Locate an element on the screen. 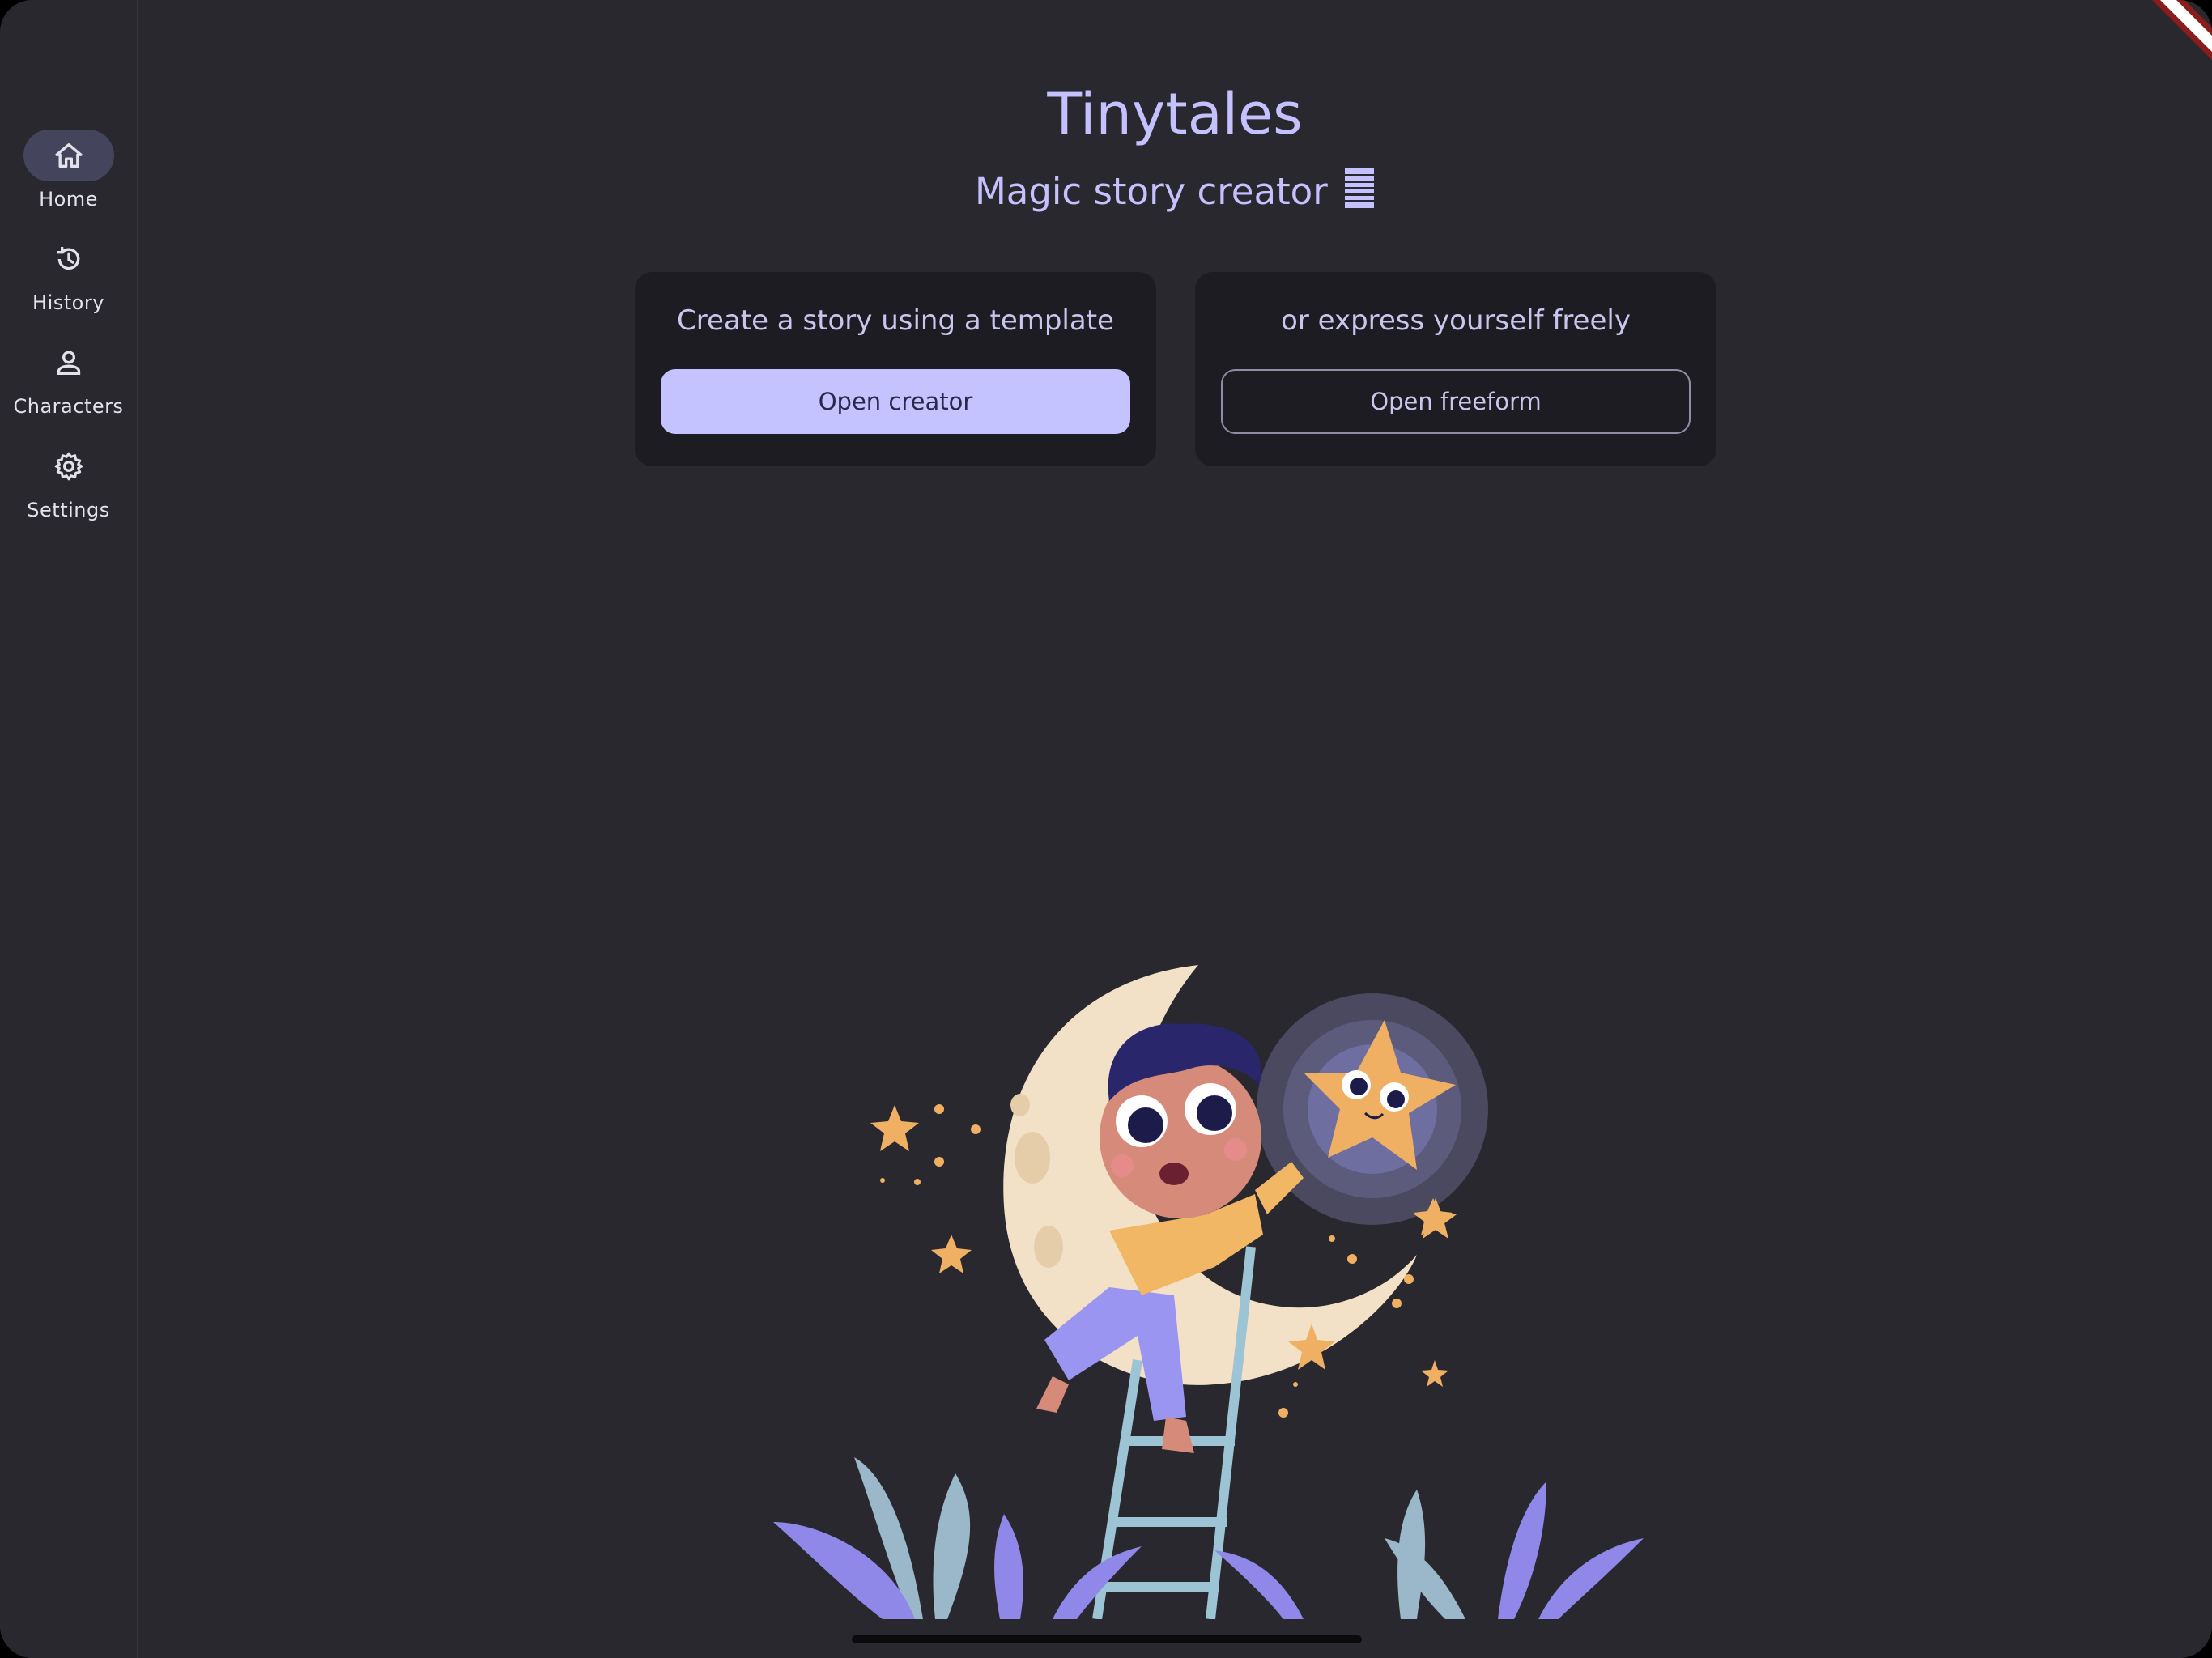  app-title: Tinytales is located at coordinates (1175, 114).